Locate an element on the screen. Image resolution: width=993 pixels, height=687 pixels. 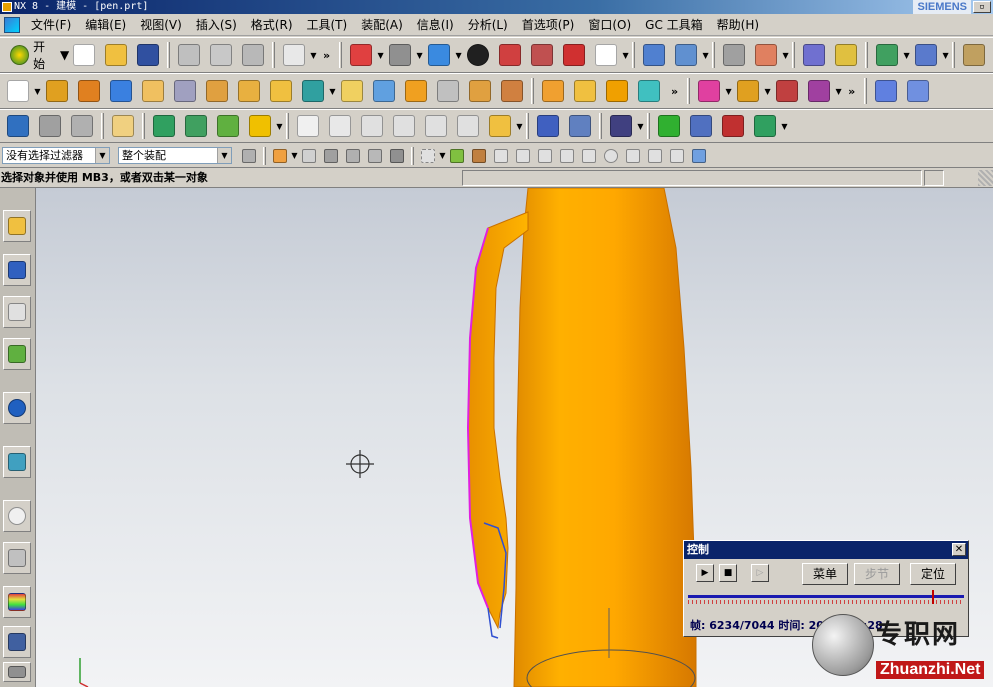
menu-preferences: 首选项(P) is located at coordinates (548, 24).